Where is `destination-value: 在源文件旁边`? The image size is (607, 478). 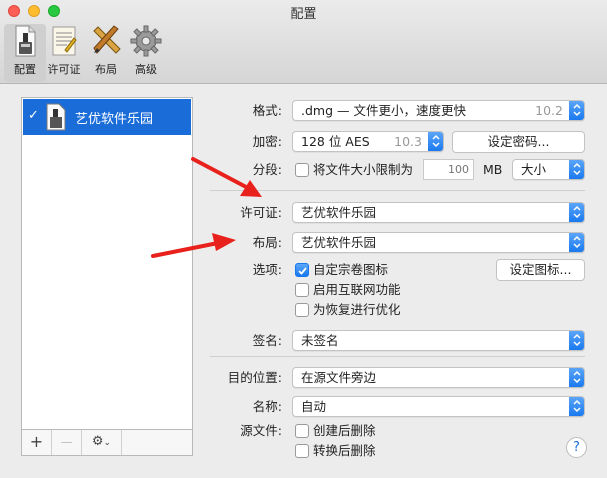
destination-value: 在源文件旁边 is located at coordinates (339, 377).